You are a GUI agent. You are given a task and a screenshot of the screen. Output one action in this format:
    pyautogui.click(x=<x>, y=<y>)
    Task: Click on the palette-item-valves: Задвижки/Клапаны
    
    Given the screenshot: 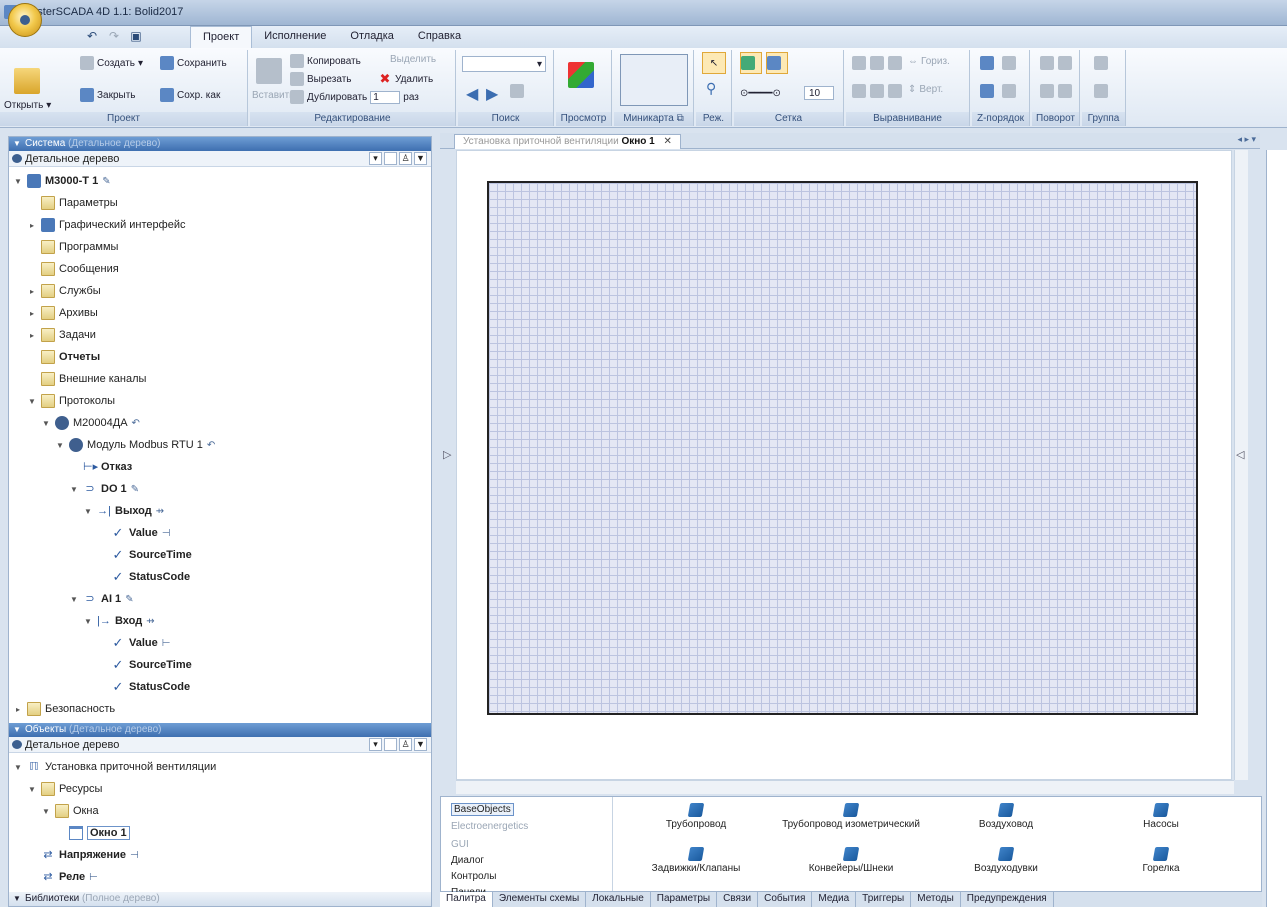 What is the action you would take?
    pyautogui.click(x=696, y=860)
    